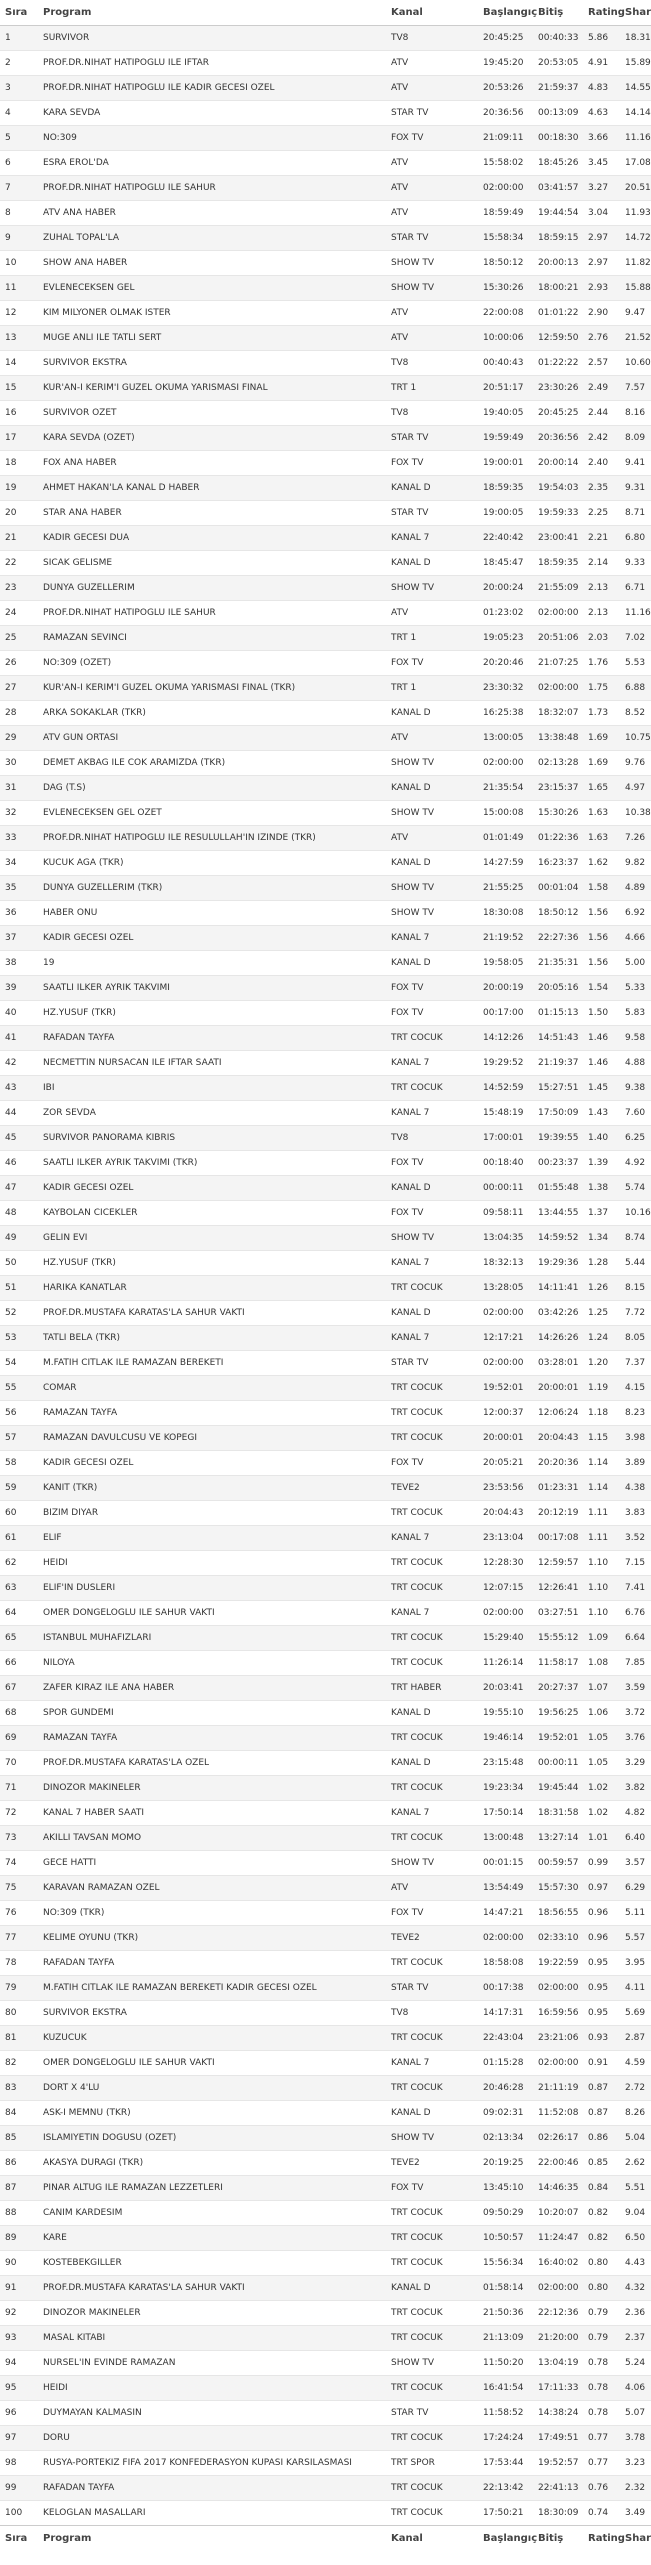  I want to click on header-sira: Sıra, so click(19, 13).